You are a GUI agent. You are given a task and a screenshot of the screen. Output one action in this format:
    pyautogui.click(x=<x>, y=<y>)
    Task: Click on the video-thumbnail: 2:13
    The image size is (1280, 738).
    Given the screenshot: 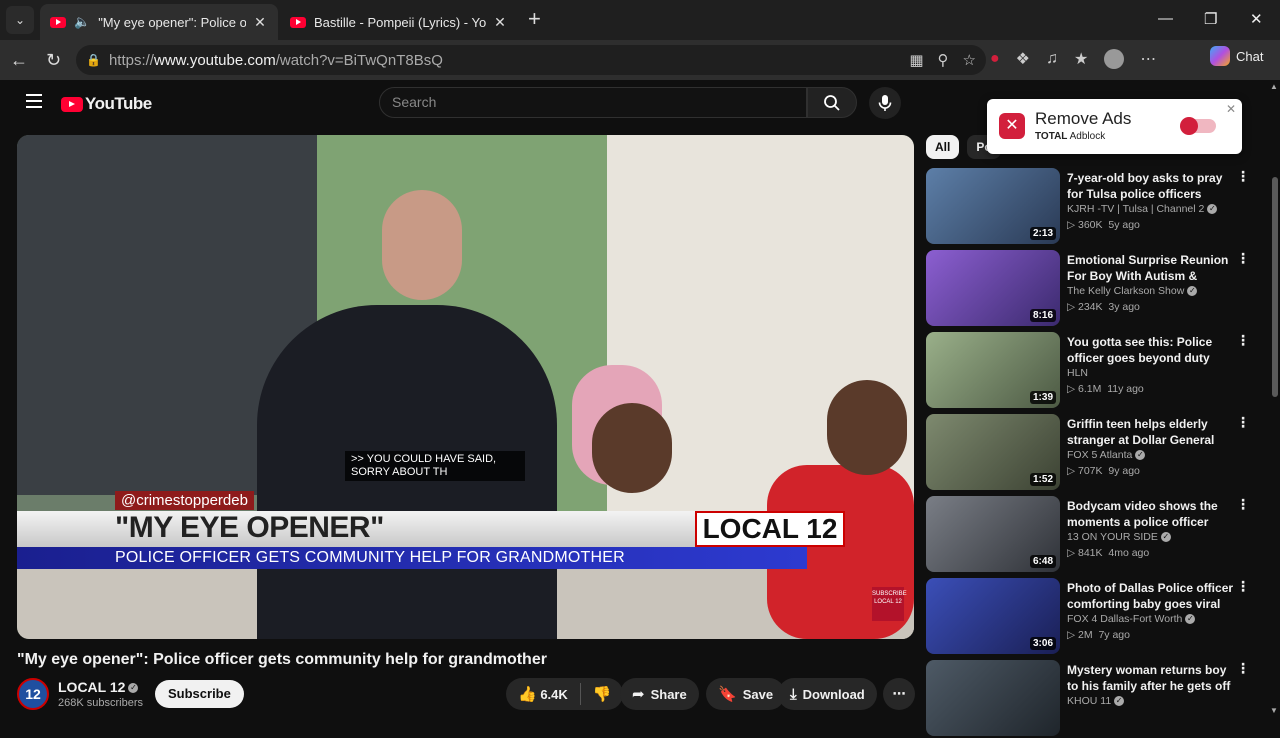 What is the action you would take?
    pyautogui.click(x=993, y=206)
    